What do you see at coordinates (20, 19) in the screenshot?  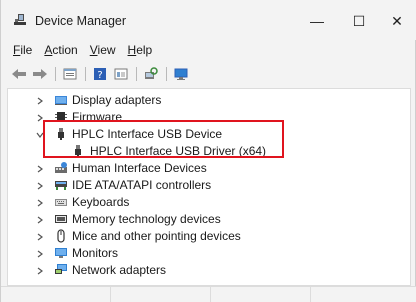 I see `device-manager-app-icon` at bounding box center [20, 19].